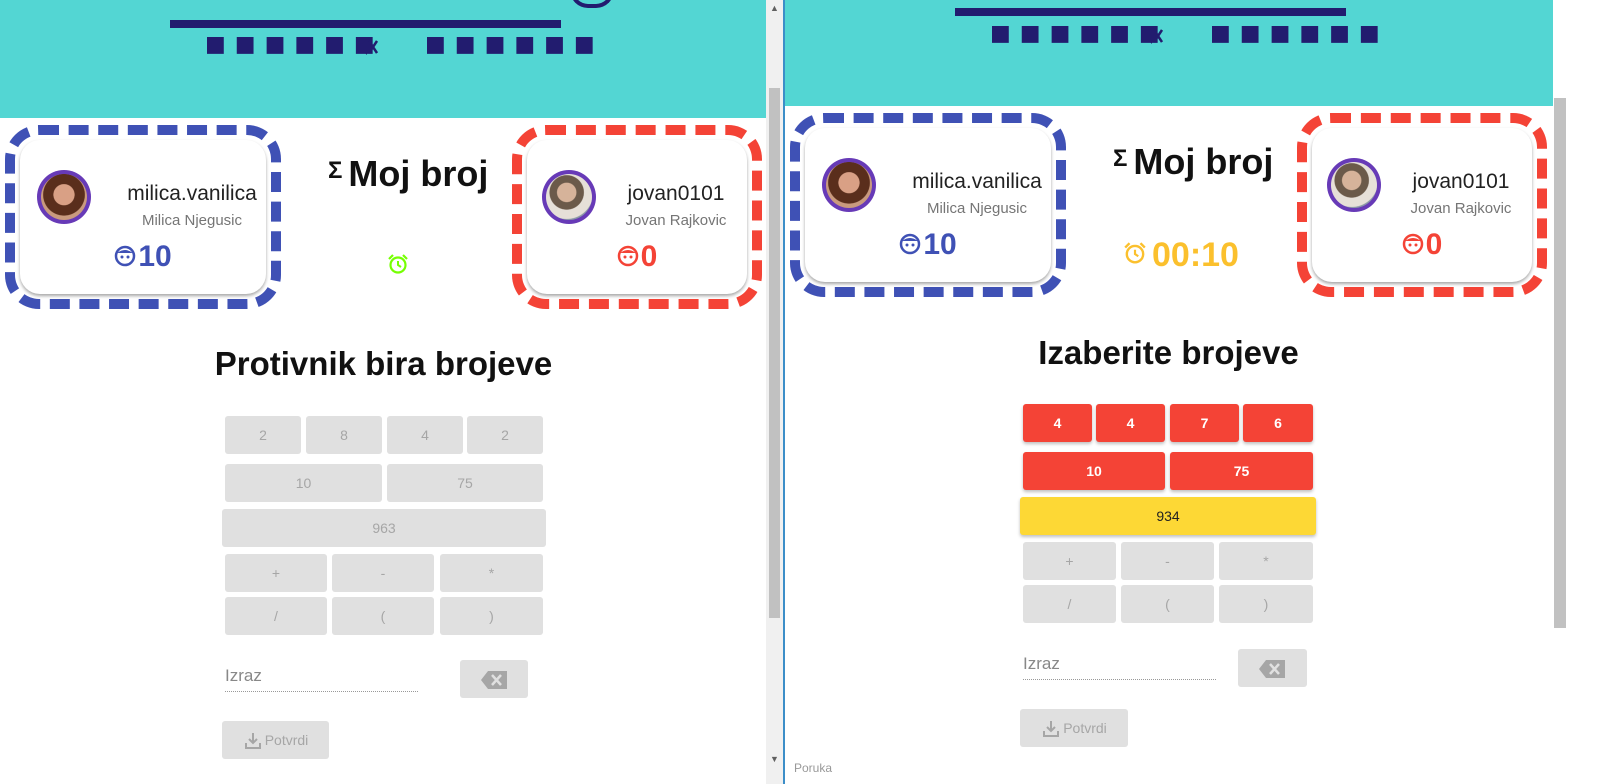 This screenshot has width=1599, height=784. I want to click on target-number: 934, so click(1168, 516).